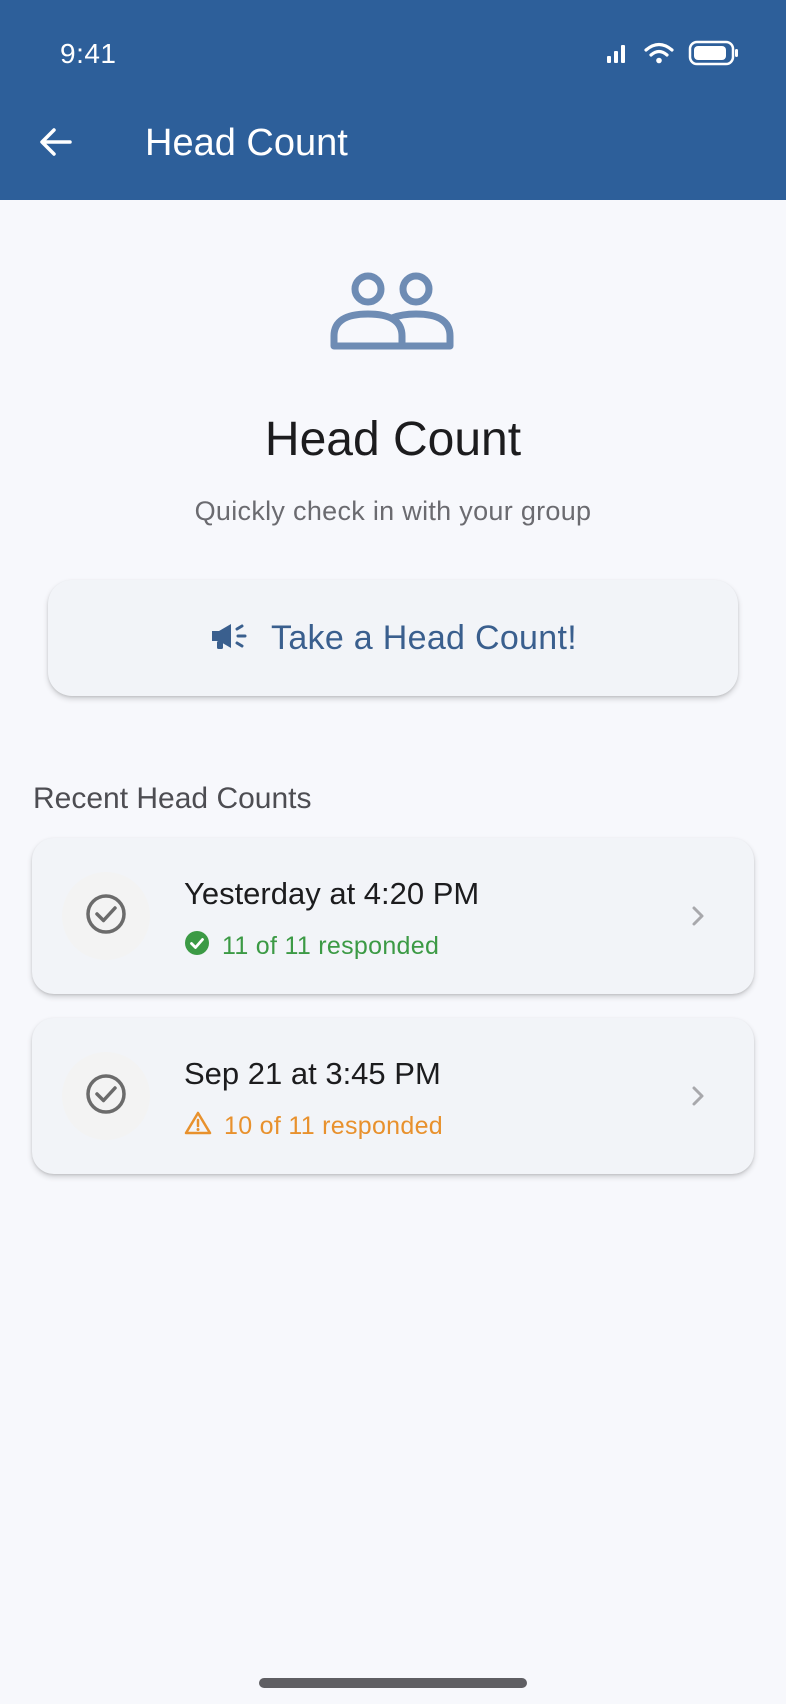  What do you see at coordinates (393, 511) in the screenshot?
I see `page-subtitle: Quickly check in with your group` at bounding box center [393, 511].